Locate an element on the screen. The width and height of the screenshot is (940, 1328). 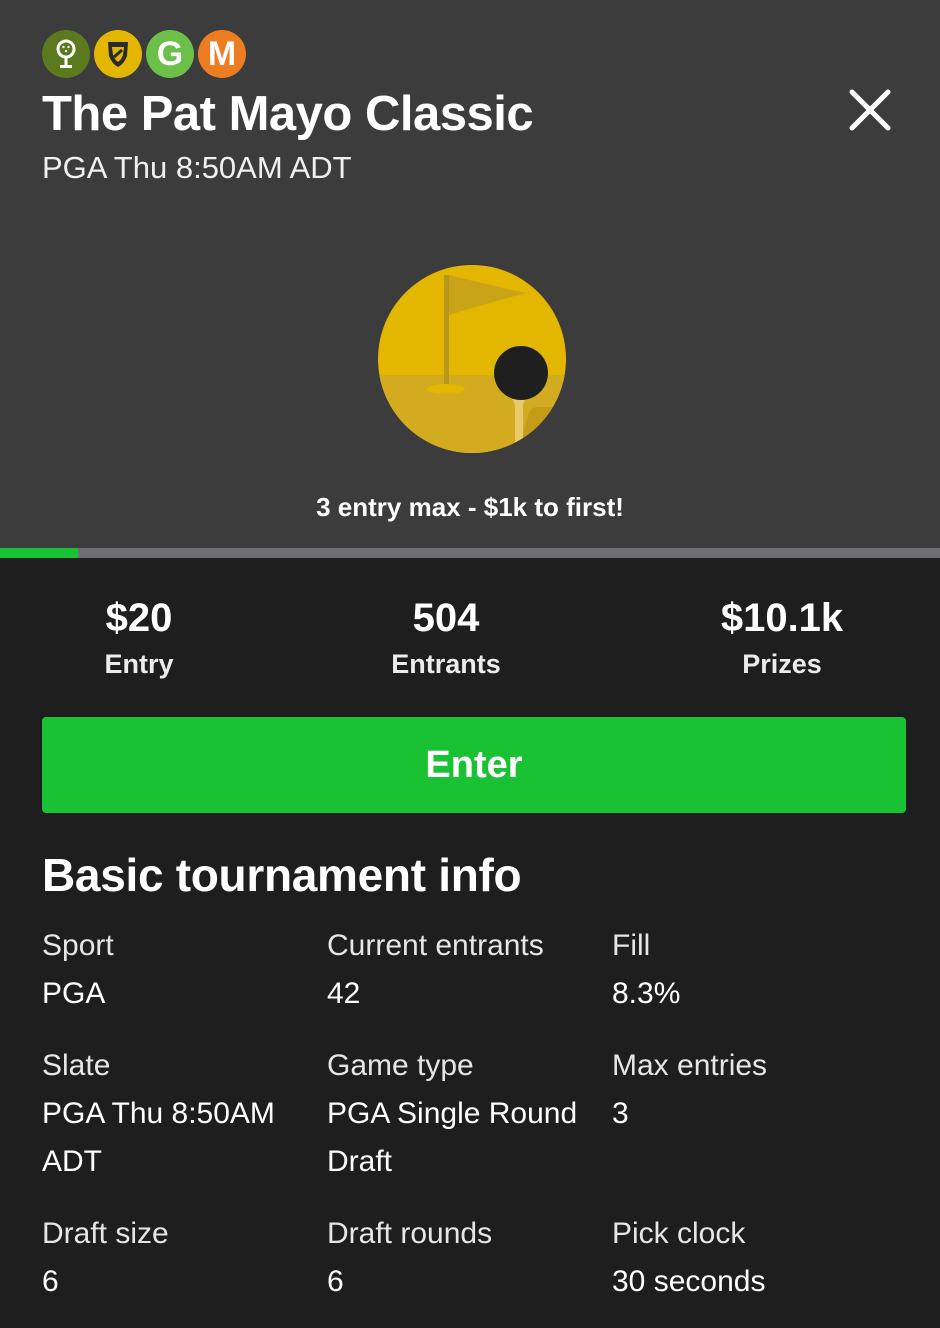
info-pick-clock: Pick clock 30 seconds is located at coordinates (749, 1258).